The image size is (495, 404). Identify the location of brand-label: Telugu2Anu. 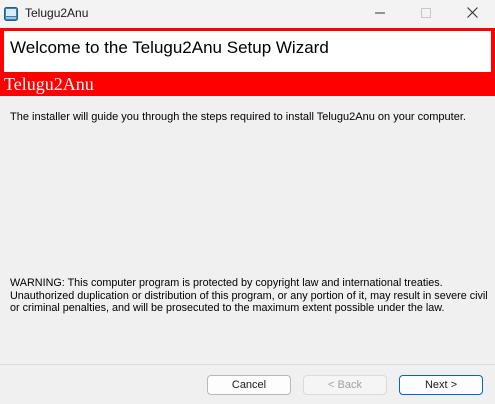
(49, 84).